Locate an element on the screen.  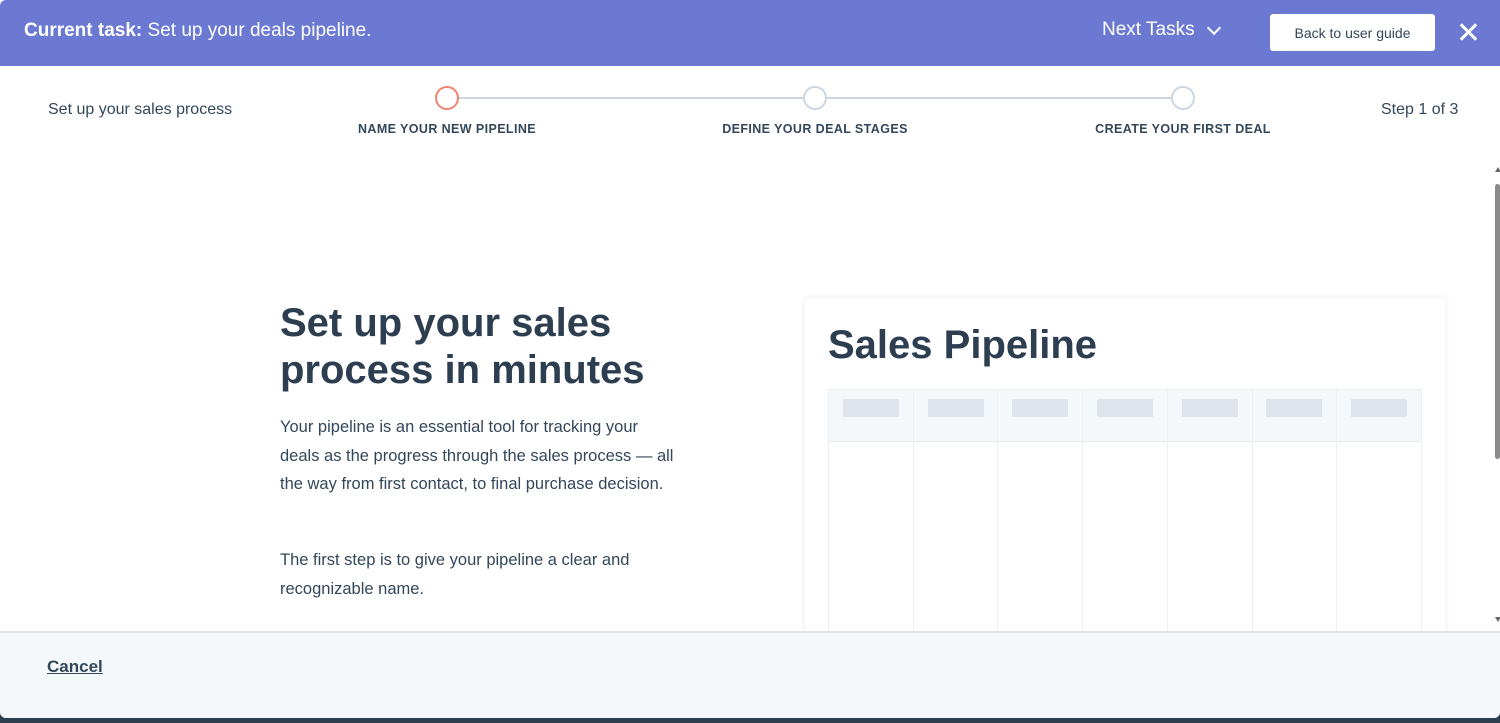
scrollbar is located at coordinates (1496, 393).